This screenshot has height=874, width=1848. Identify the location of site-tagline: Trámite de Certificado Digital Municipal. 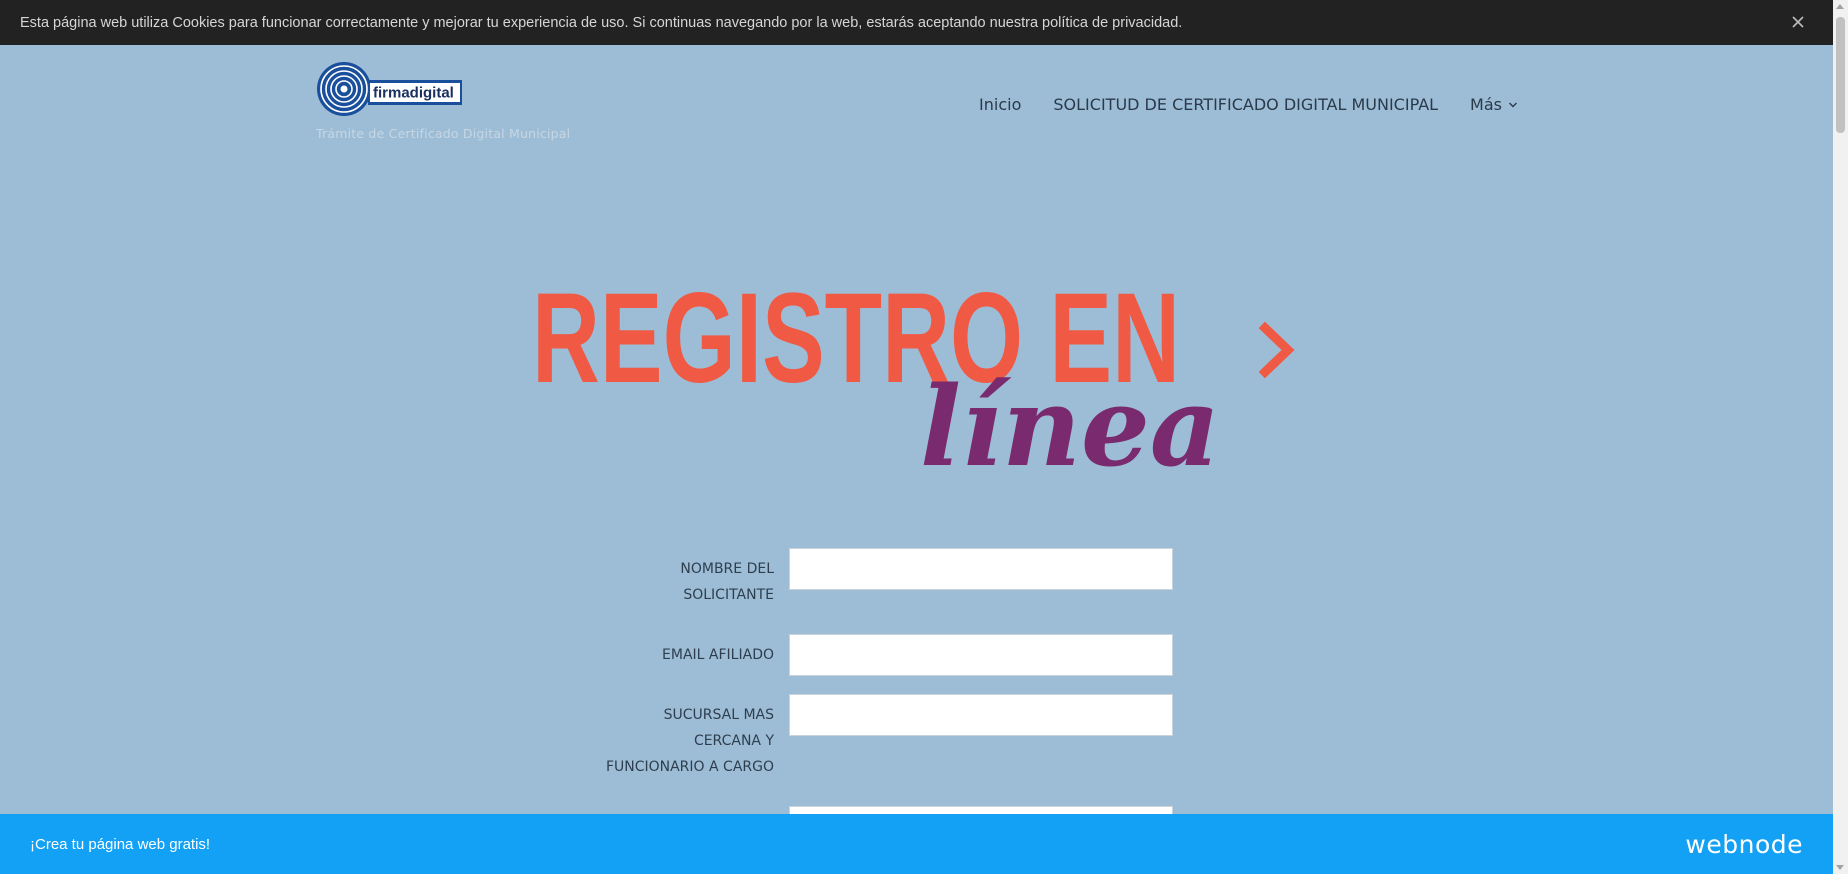
(443, 133).